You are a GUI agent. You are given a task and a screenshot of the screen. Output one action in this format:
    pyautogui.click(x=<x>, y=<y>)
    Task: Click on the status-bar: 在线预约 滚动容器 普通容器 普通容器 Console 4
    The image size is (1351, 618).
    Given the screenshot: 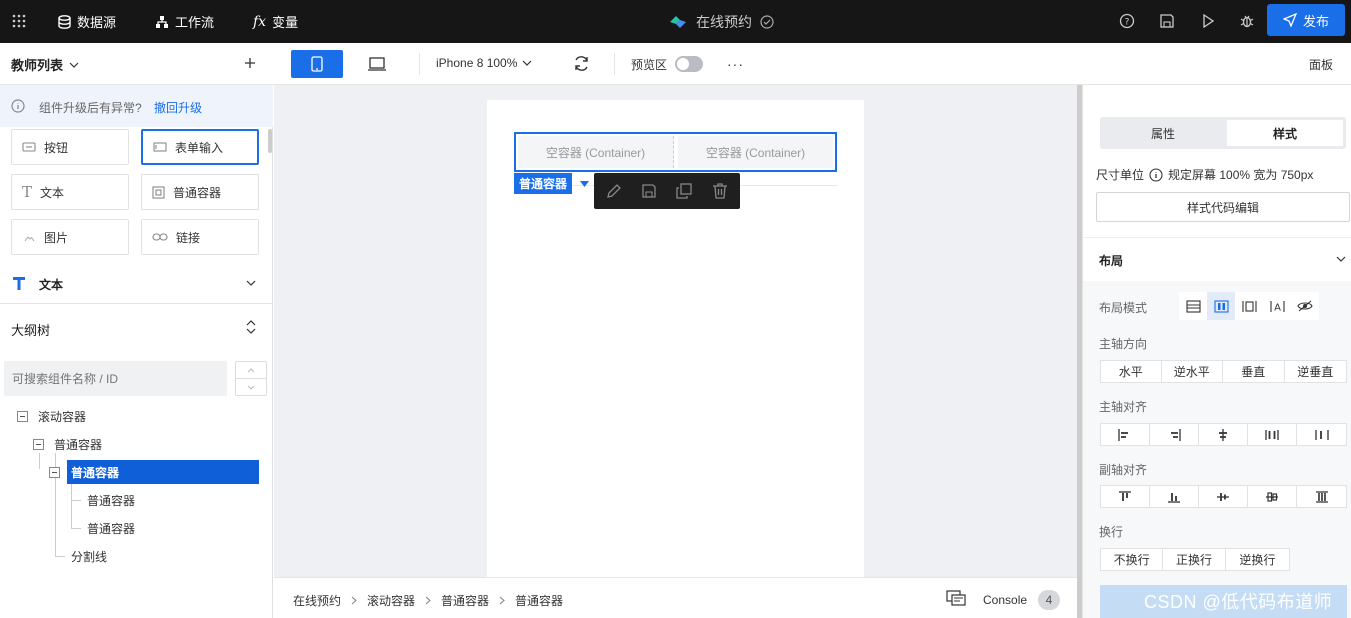 What is the action you would take?
    pyautogui.click(x=675, y=597)
    